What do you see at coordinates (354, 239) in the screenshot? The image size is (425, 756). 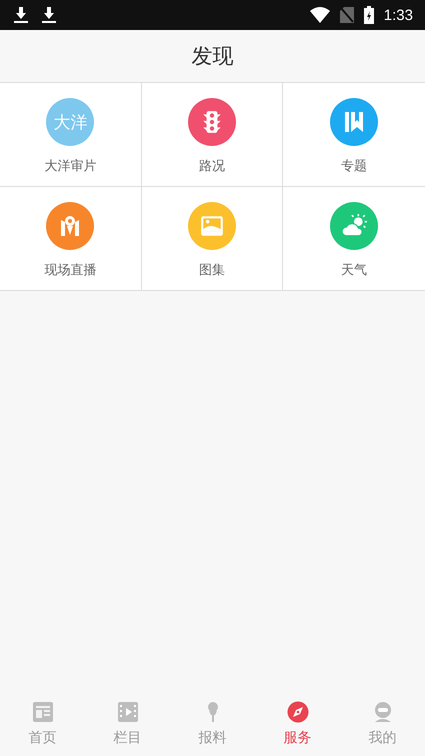 I see `service-tile: 天气` at bounding box center [354, 239].